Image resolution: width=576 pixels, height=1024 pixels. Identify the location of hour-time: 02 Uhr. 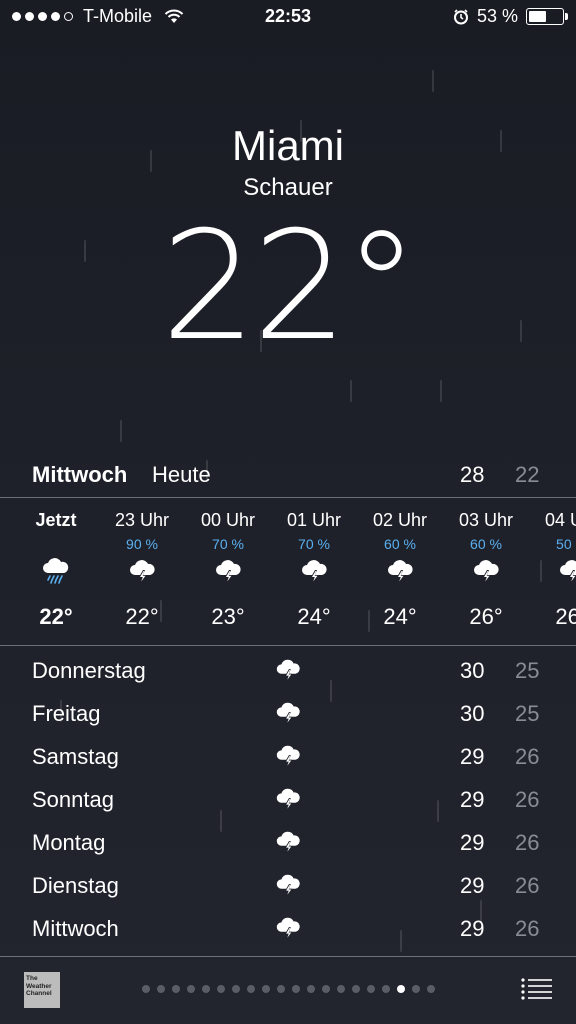
(400, 520).